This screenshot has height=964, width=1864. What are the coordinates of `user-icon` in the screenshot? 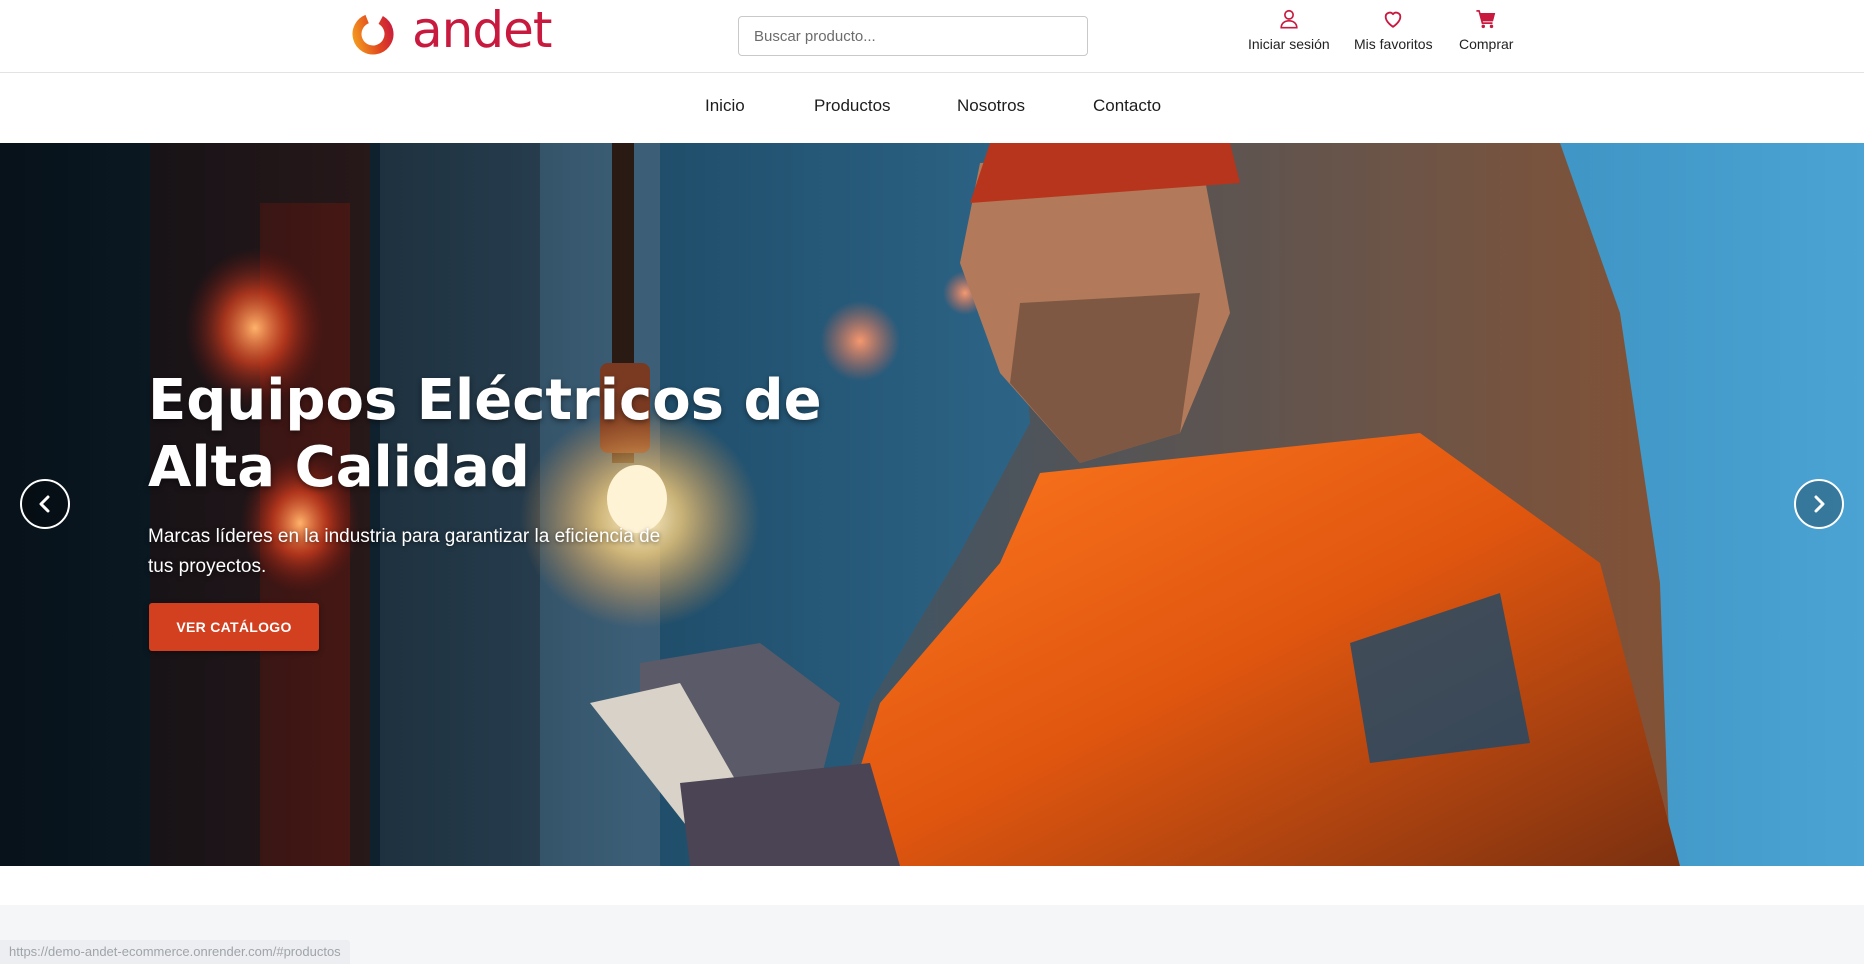 It's located at (1289, 19).